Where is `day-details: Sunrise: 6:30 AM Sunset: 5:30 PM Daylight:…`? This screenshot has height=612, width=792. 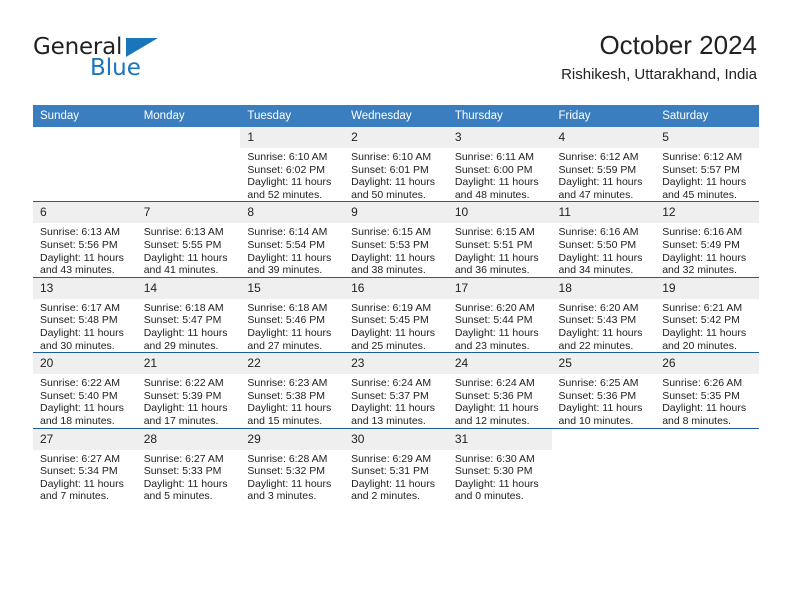 day-details: Sunrise: 6:30 AM Sunset: 5:30 PM Daylight:… is located at coordinates (500, 476).